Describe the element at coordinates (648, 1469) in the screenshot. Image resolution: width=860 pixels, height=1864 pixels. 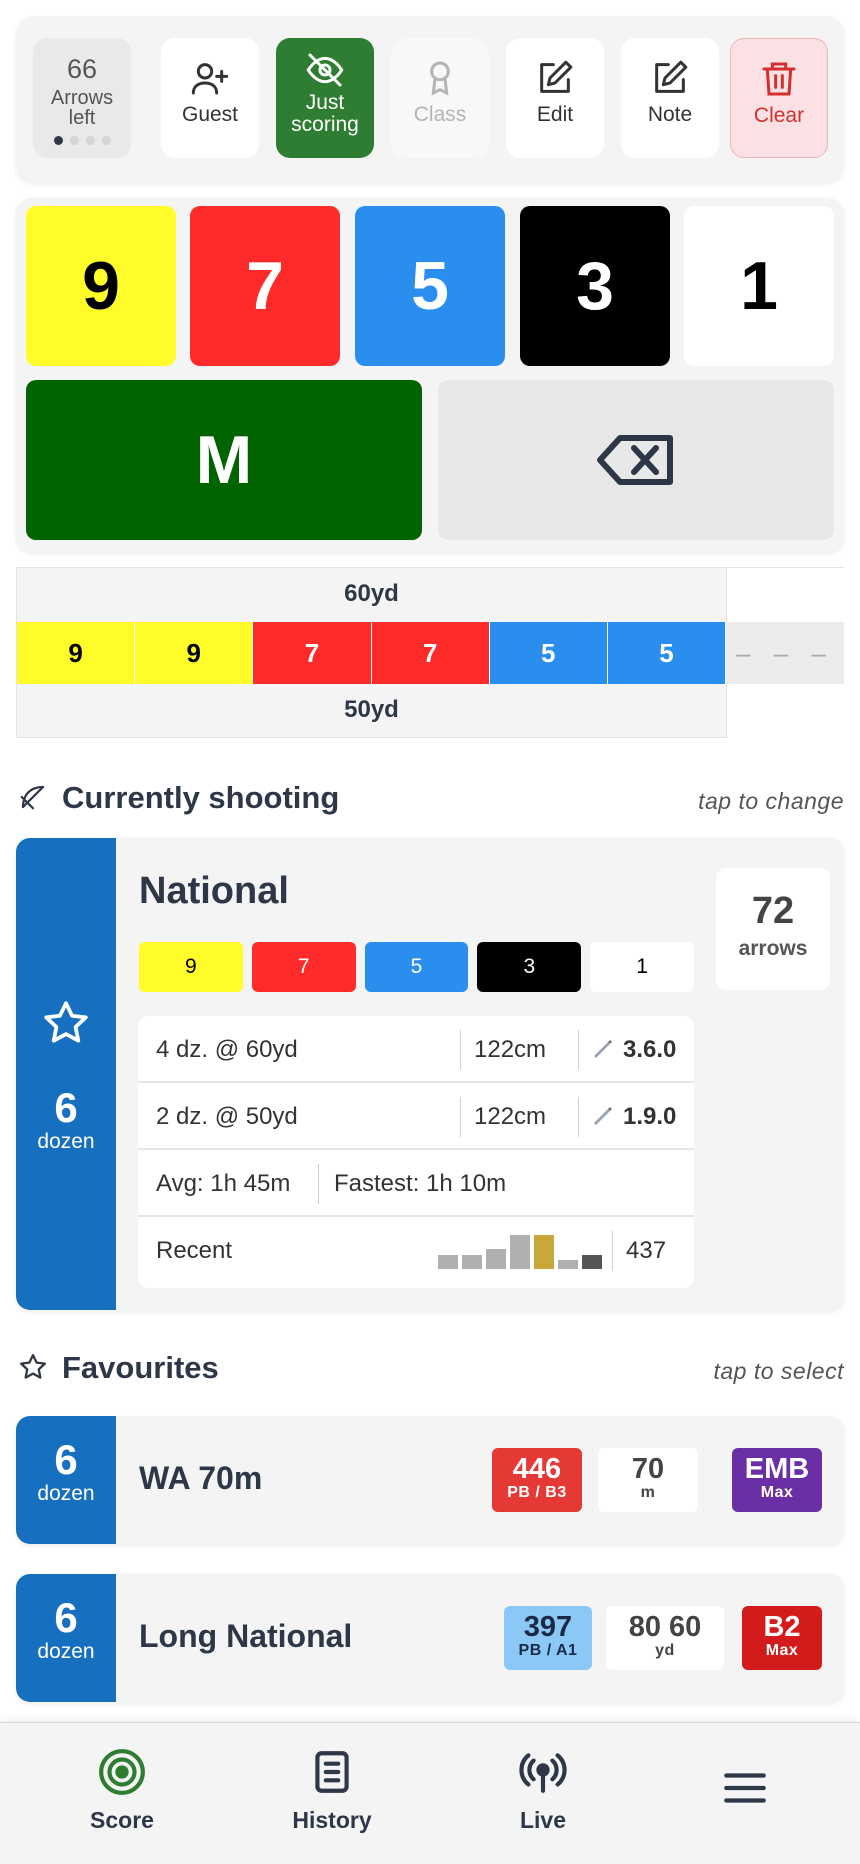
I see `distance-value: 70` at that location.